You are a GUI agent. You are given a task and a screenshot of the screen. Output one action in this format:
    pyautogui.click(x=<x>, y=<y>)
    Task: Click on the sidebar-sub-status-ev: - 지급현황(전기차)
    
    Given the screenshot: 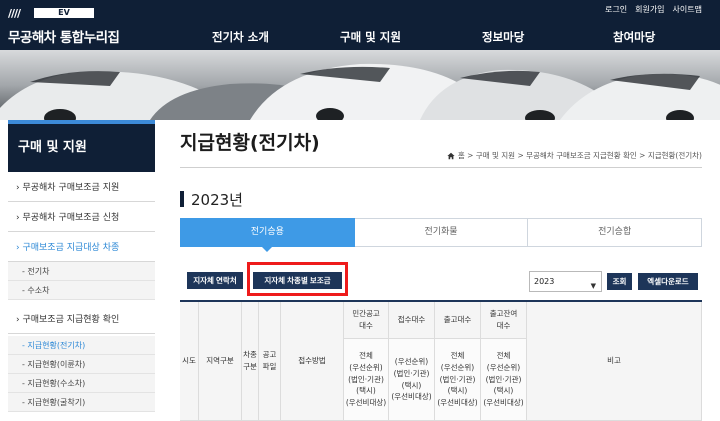 What is the action you would take?
    pyautogui.click(x=81, y=345)
    